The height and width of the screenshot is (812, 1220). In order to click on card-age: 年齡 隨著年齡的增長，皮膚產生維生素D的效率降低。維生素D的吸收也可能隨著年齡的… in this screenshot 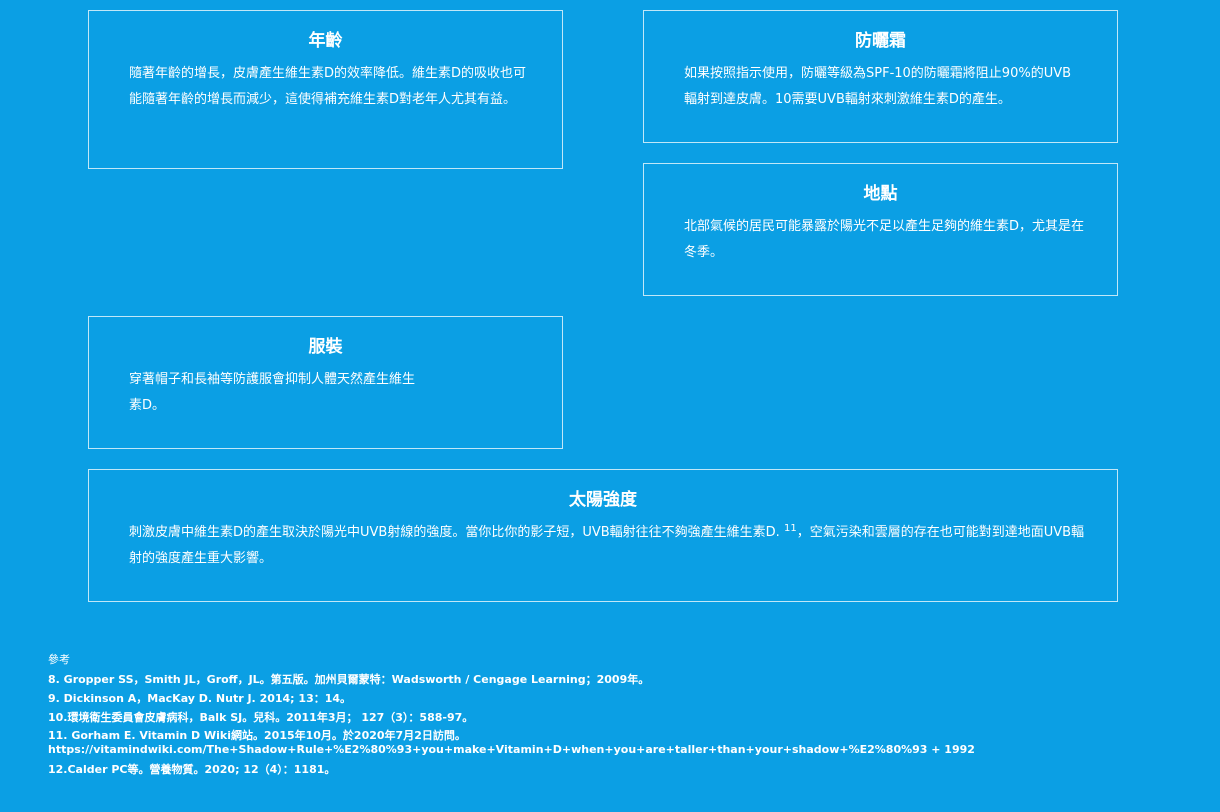, I will do `click(325, 89)`.